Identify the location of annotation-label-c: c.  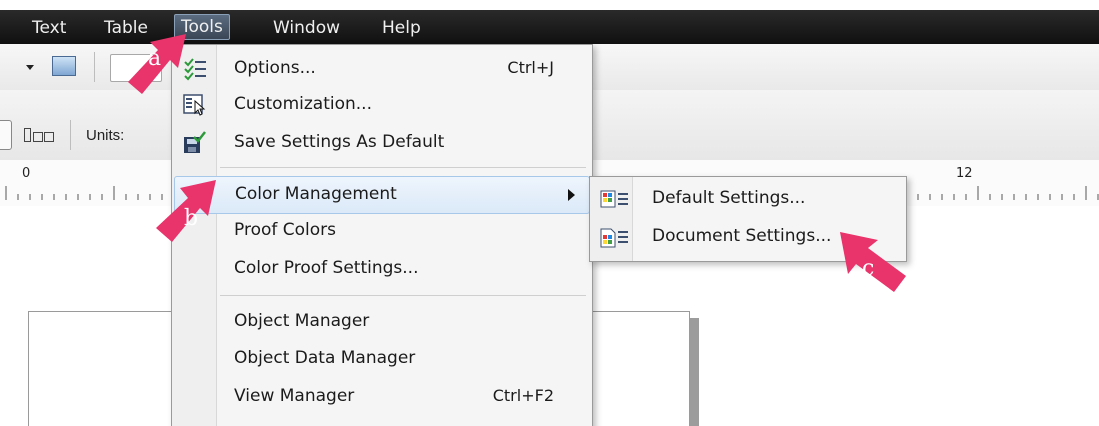
(868, 268).